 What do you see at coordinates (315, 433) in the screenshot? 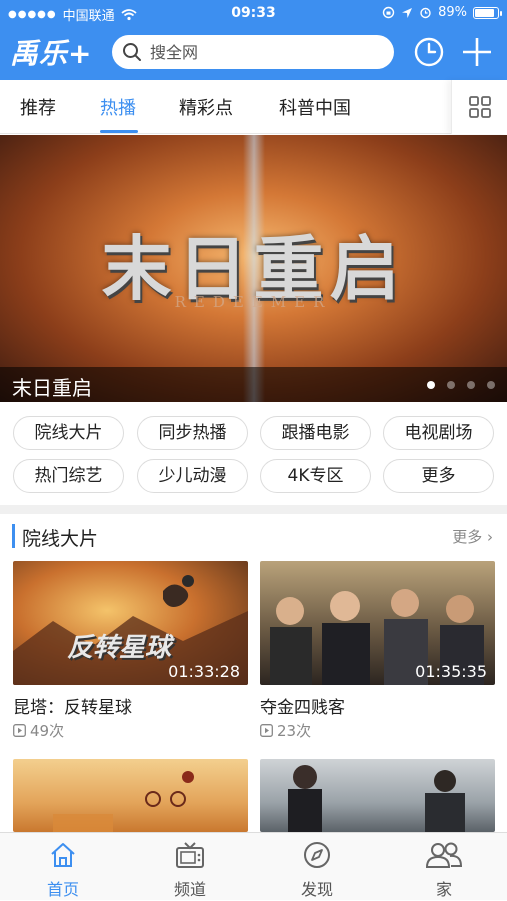
I see `category-follow-movies: 跟播电影` at bounding box center [315, 433].